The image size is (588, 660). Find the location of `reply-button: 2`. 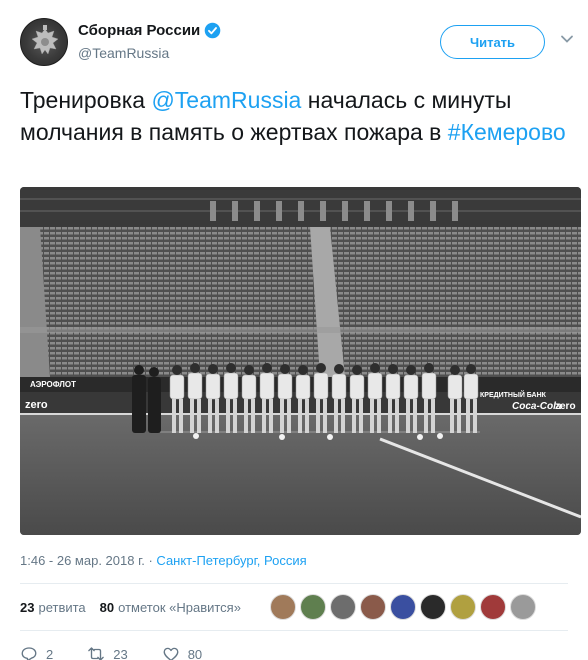

reply-button: 2 is located at coordinates (36, 652).